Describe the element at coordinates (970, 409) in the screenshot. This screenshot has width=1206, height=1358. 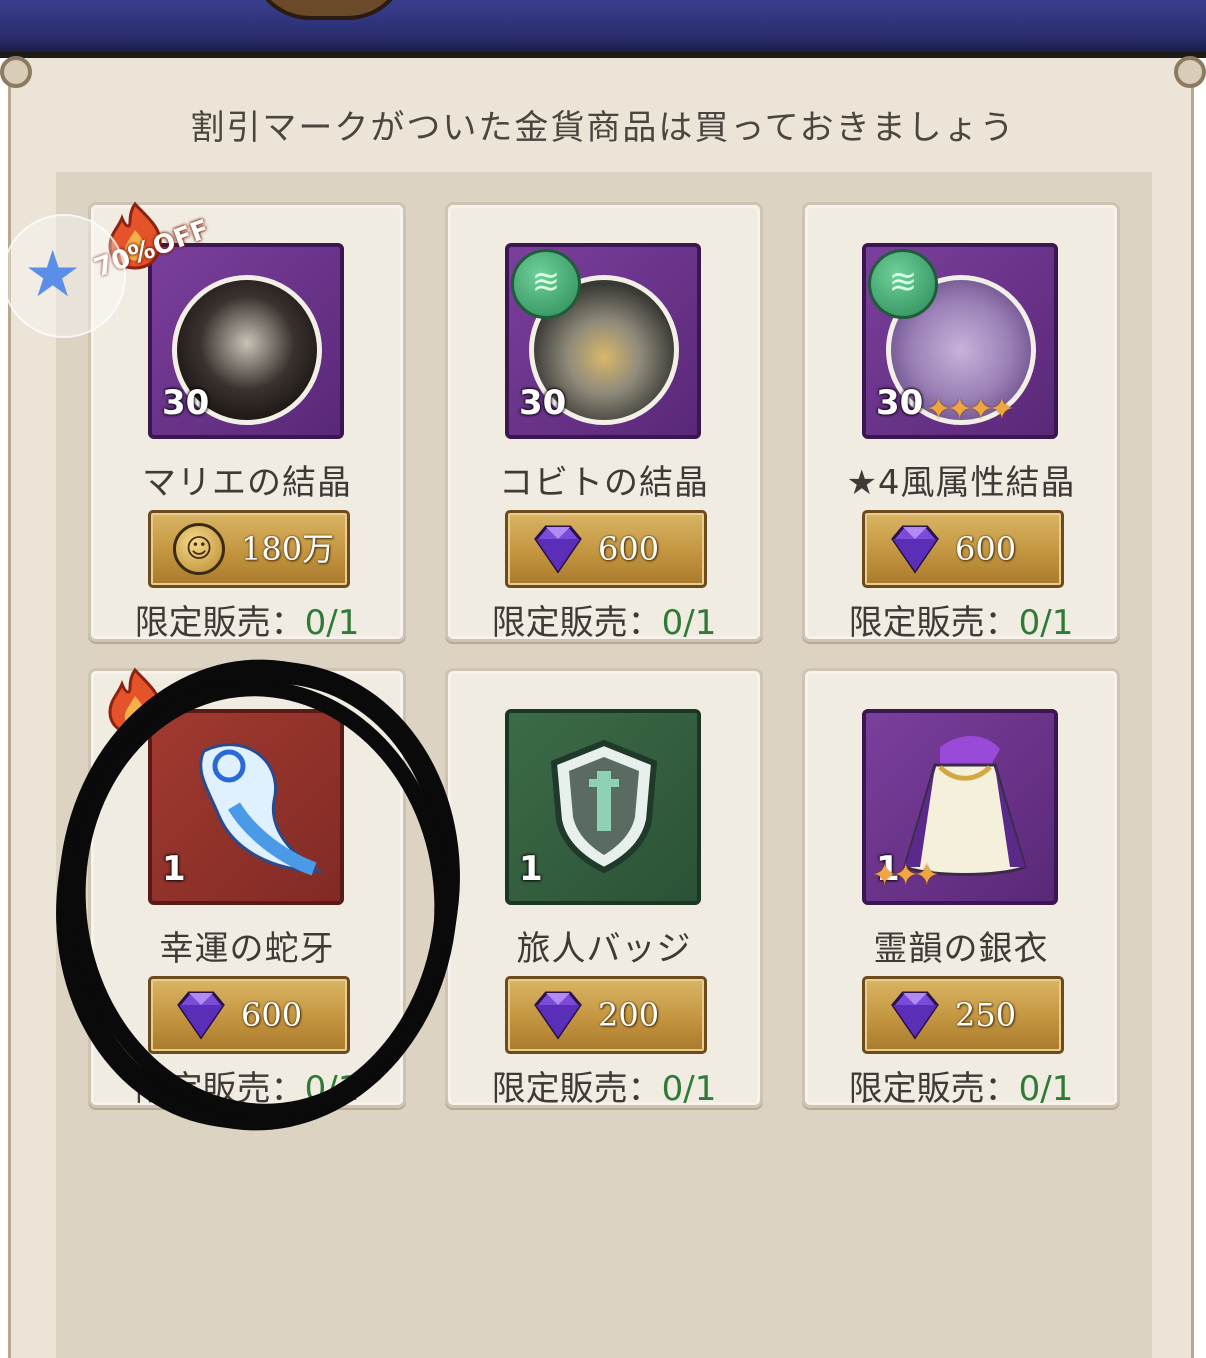
I see `rarity-stars-icon: ✦✦✦✦` at that location.